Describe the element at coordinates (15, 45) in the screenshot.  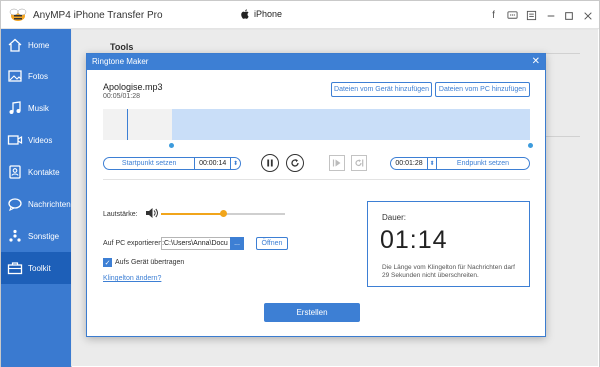
I see `home-icon` at that location.